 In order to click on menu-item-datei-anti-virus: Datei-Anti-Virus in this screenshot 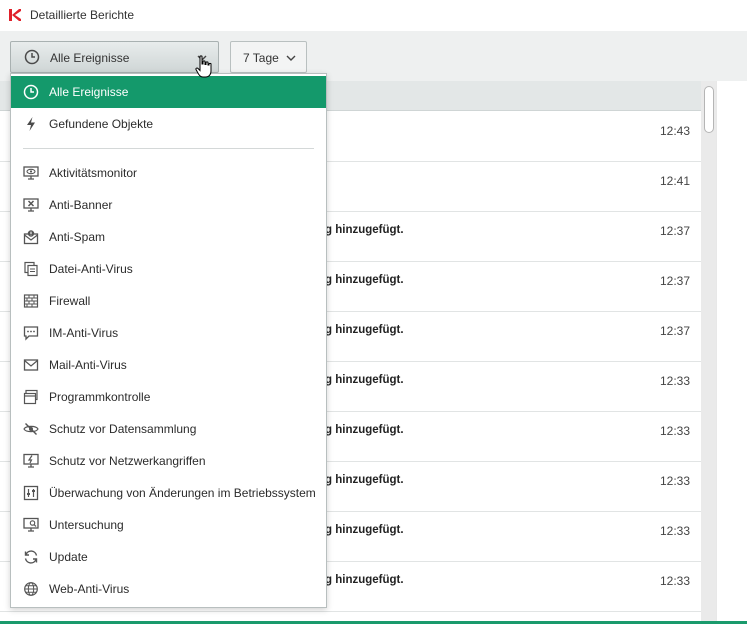, I will do `click(168, 269)`.